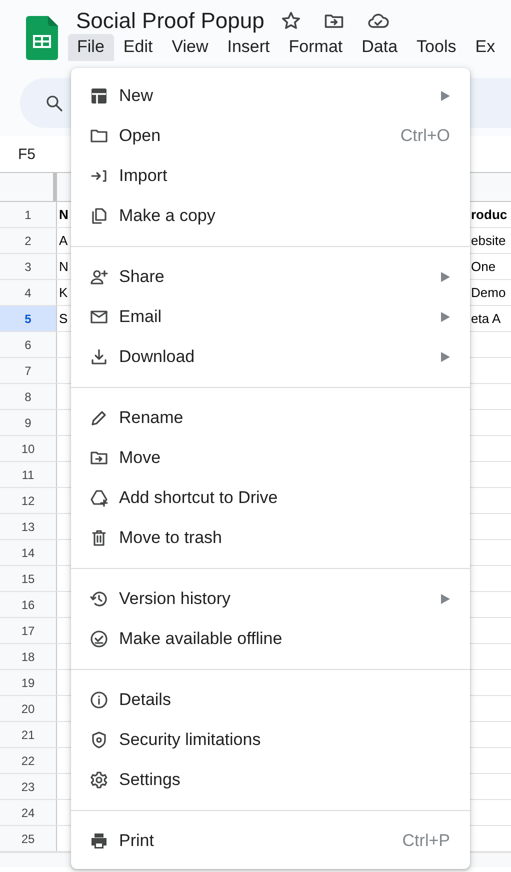 This screenshot has width=511, height=872. I want to click on menu-item: Rename, so click(270, 418).